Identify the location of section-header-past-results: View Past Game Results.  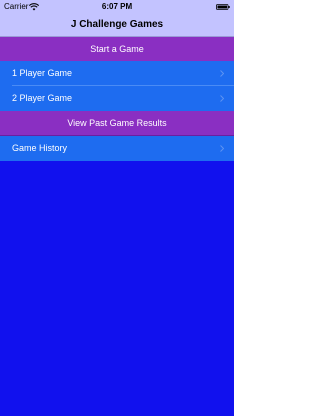
(117, 123).